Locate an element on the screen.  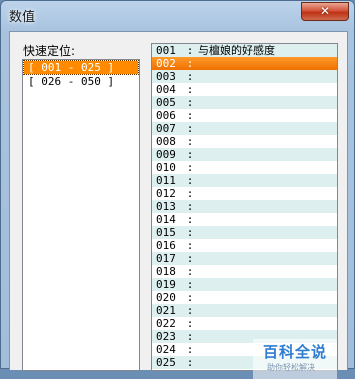
value-number: 003 is located at coordinates (166, 76).